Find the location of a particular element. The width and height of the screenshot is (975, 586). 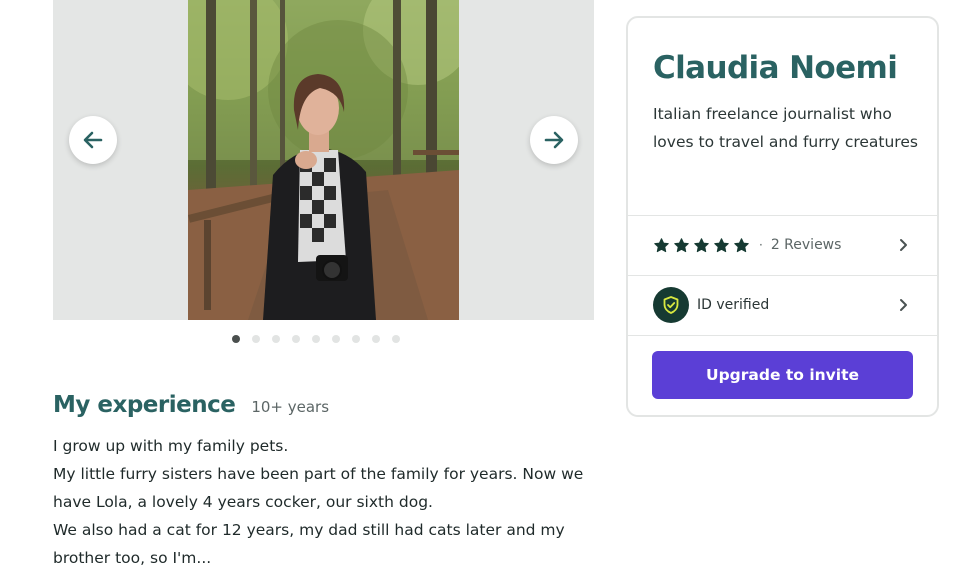

experience-title: My experience is located at coordinates (144, 405).